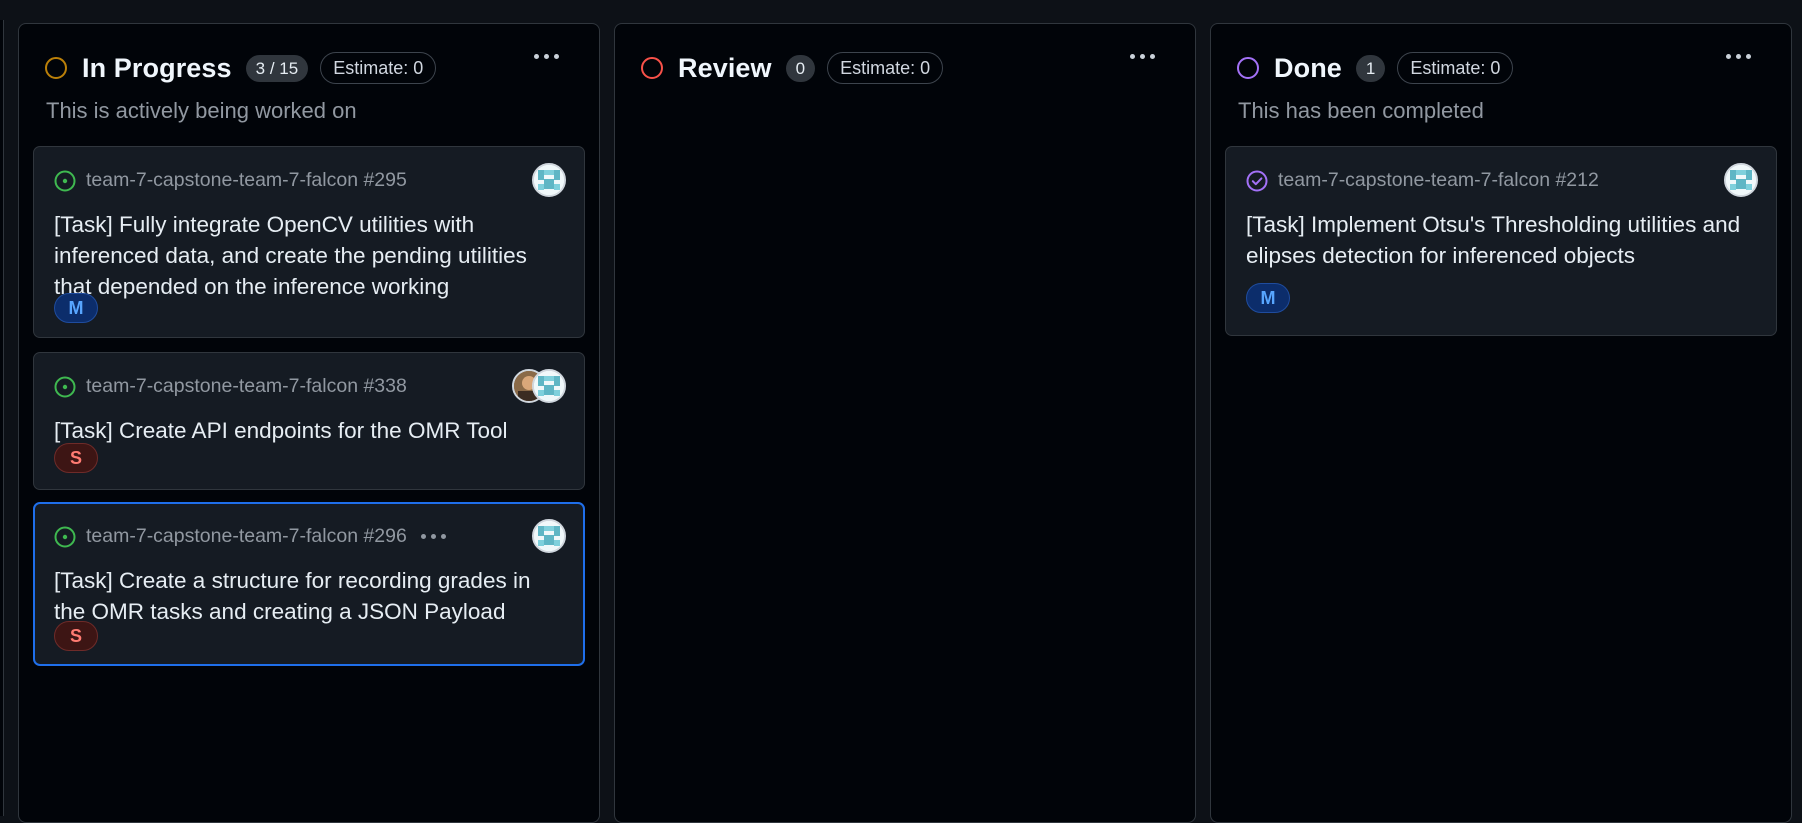 This screenshot has width=1802, height=823. I want to click on card-meta: team-7-capstone-team-7-falcon #296, so click(250, 536).